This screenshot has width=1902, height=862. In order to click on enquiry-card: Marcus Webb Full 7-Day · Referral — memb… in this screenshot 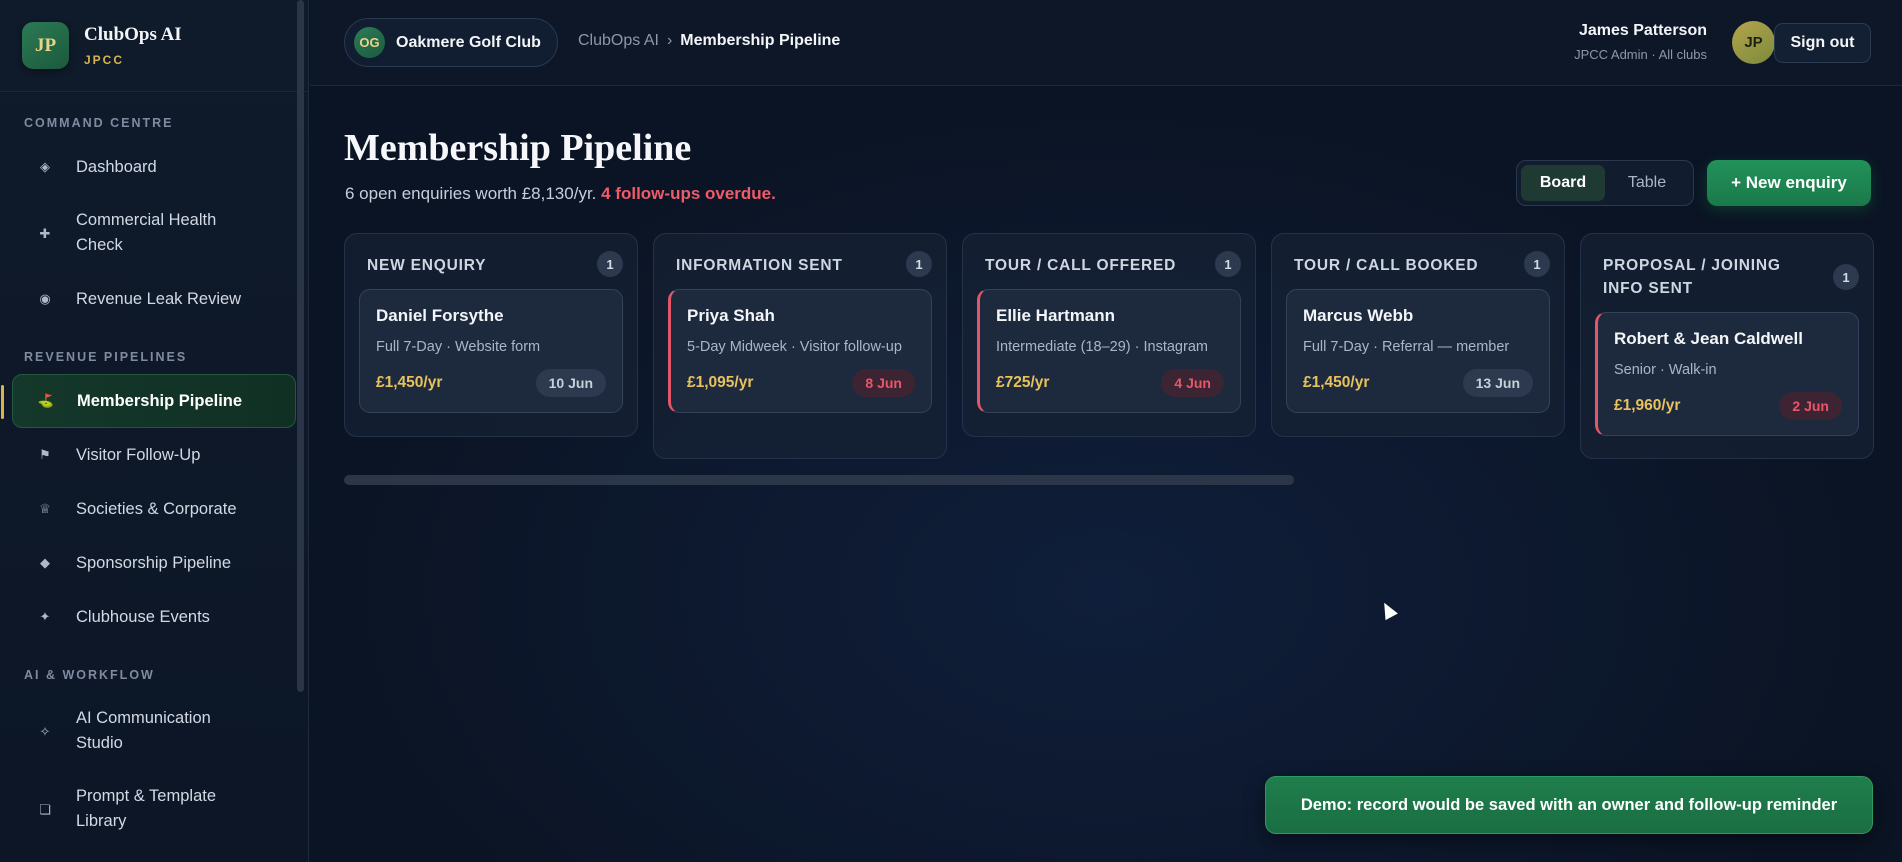, I will do `click(1418, 351)`.